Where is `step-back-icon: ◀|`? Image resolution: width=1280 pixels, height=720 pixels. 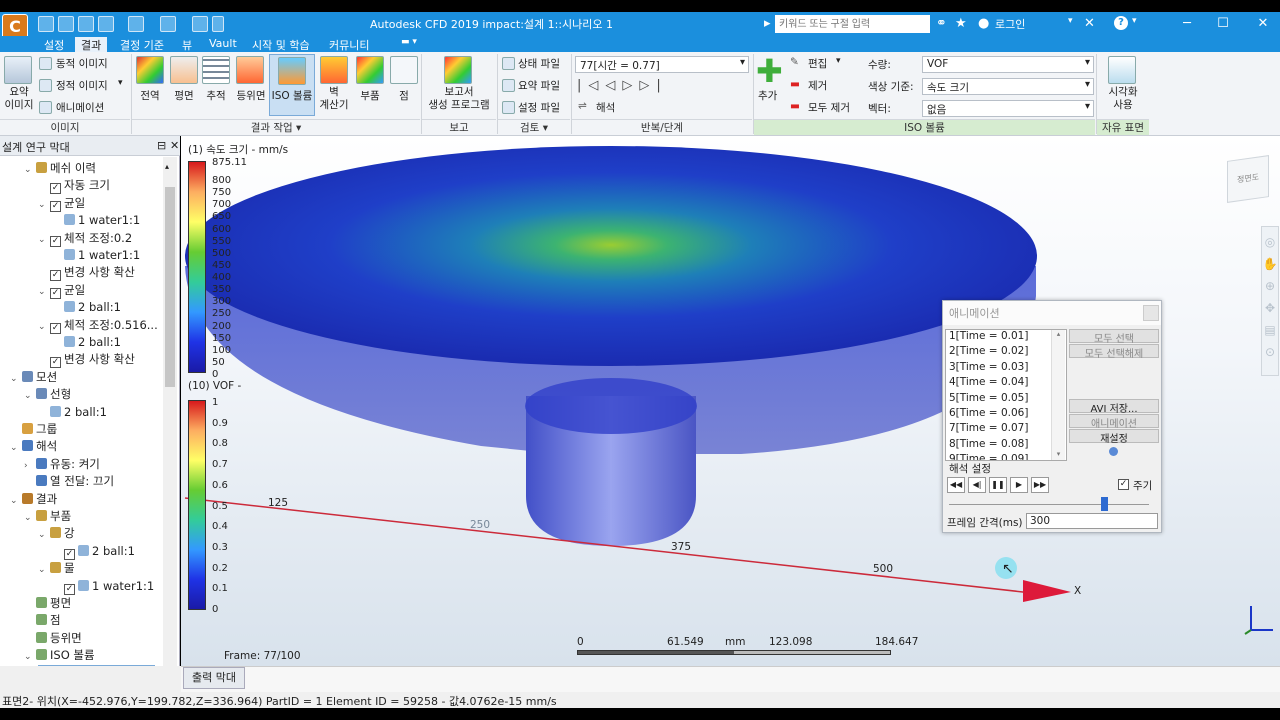
step-back-icon: ◀| is located at coordinates (977, 485).